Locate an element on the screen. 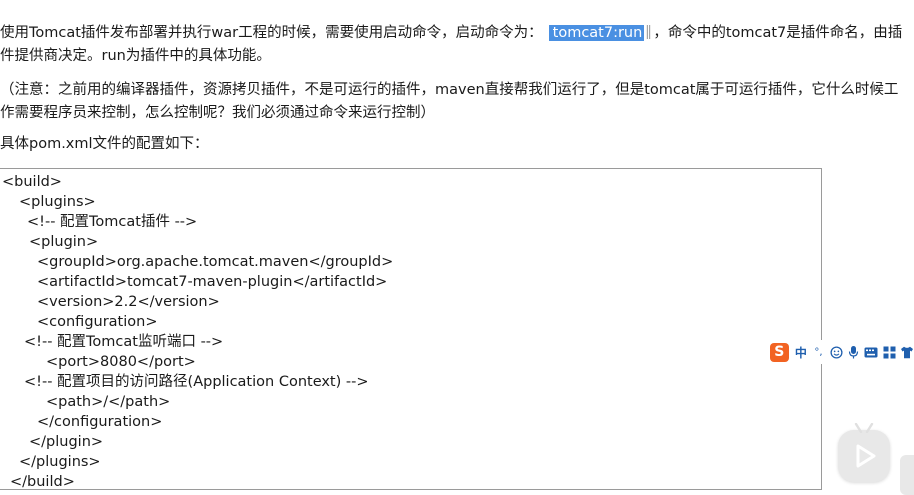 Image resolution: width=914 pixels, height=495 pixels. code-line: <!-- 配置Tomcat插件 --> is located at coordinates (112, 222).